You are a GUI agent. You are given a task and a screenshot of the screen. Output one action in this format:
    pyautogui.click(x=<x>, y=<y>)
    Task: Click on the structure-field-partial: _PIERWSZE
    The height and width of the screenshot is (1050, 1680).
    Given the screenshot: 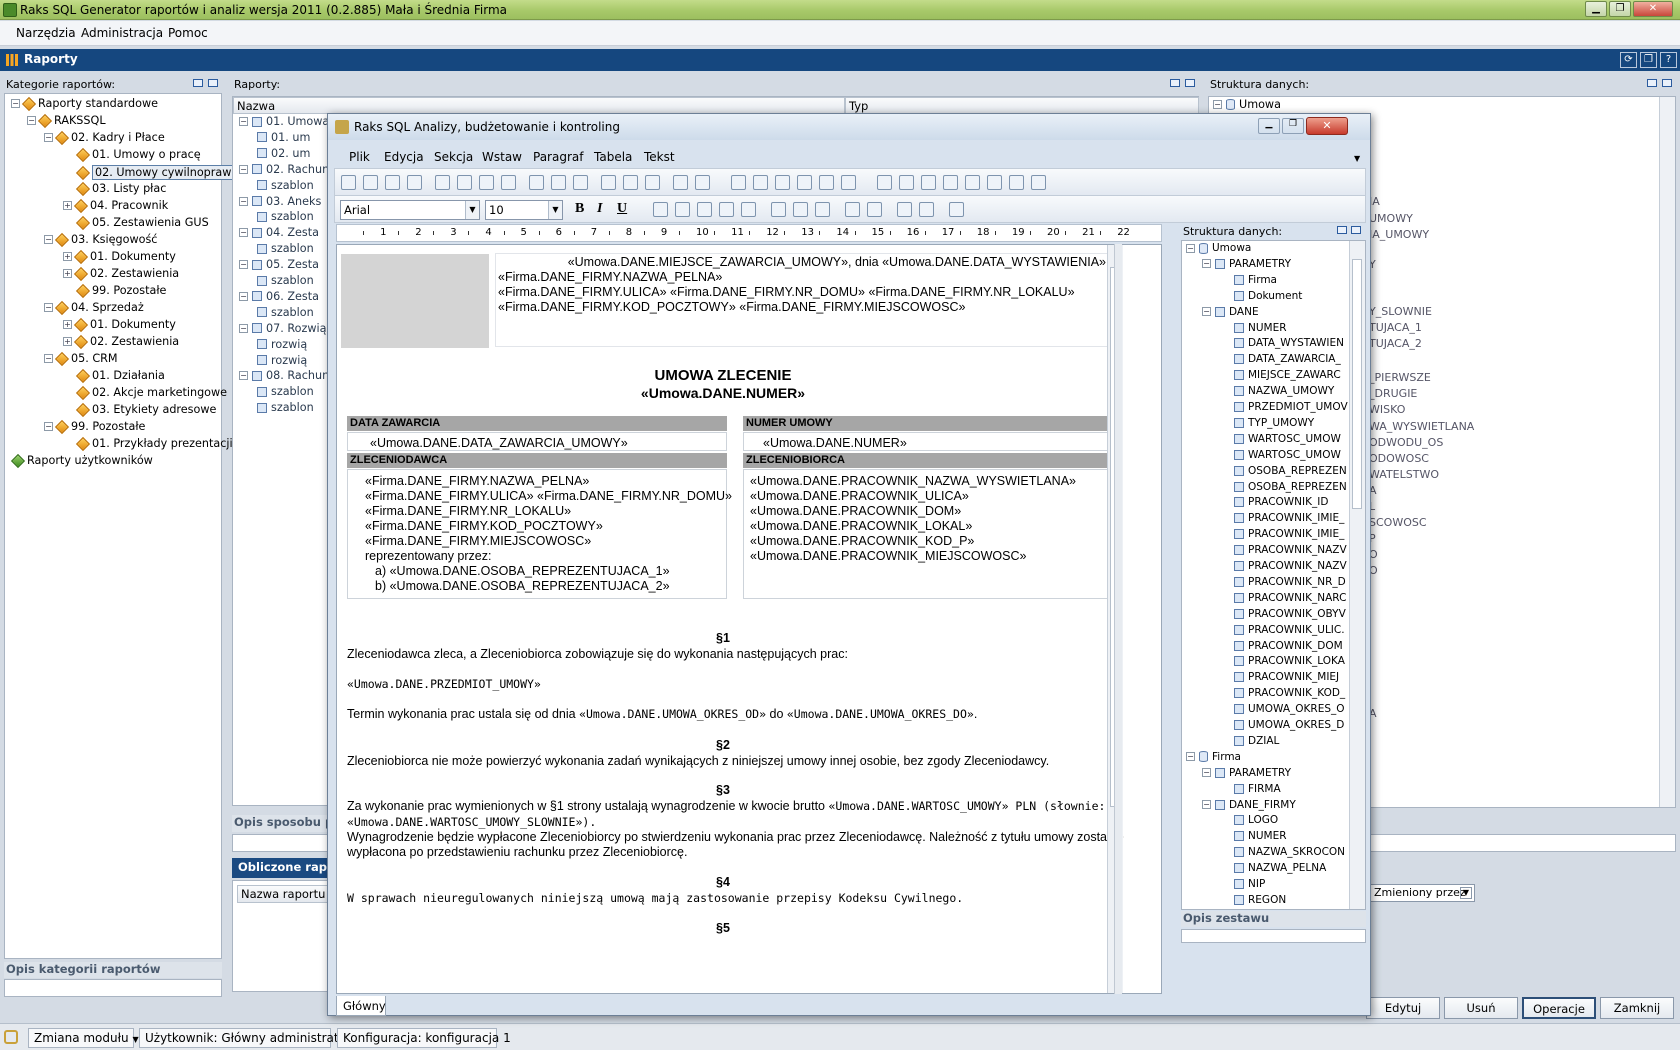 What is the action you would take?
    pyautogui.click(x=1400, y=377)
    